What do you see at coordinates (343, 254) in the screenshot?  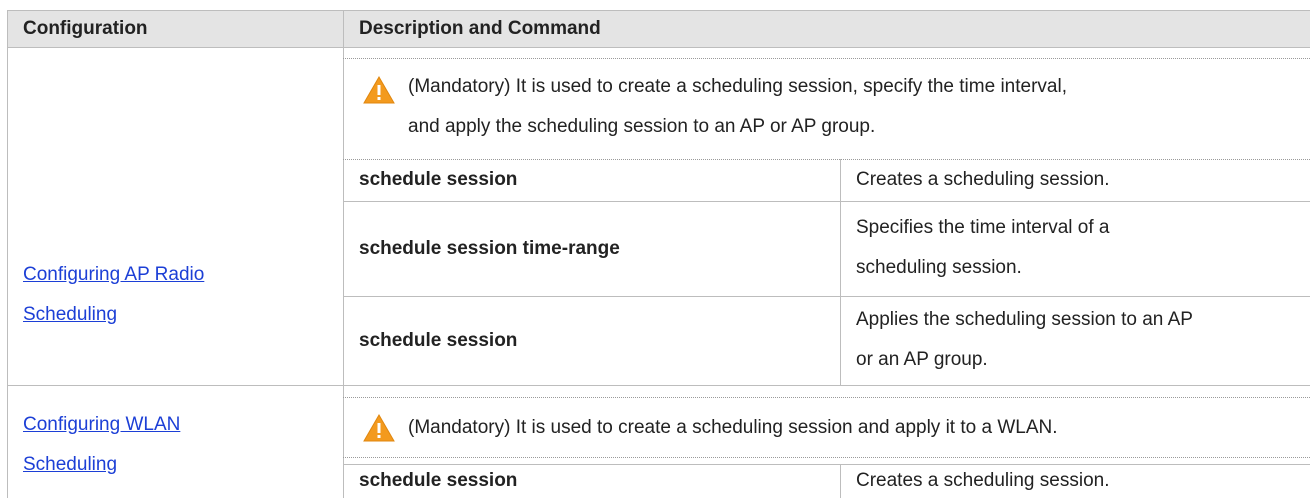 I see `column-divider` at bounding box center [343, 254].